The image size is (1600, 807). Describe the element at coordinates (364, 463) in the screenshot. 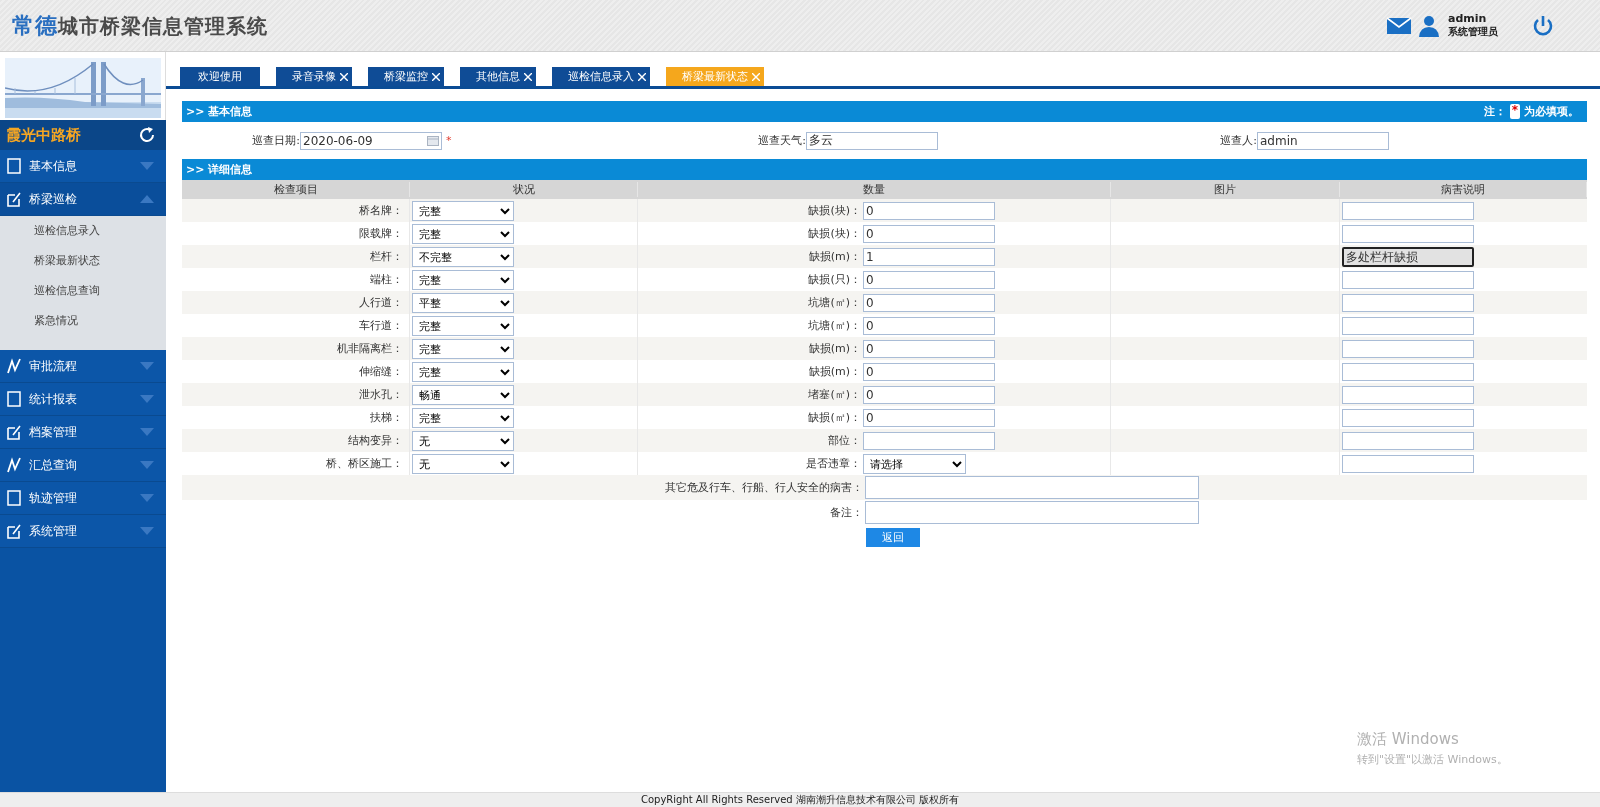

I see `item-label: 桥、桥区施工：` at that location.